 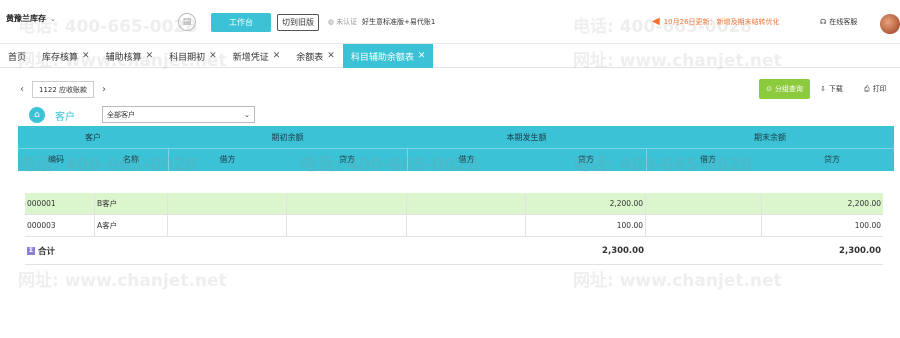 What do you see at coordinates (835, 89) in the screenshot?
I see `download-label: 下载` at bounding box center [835, 89].